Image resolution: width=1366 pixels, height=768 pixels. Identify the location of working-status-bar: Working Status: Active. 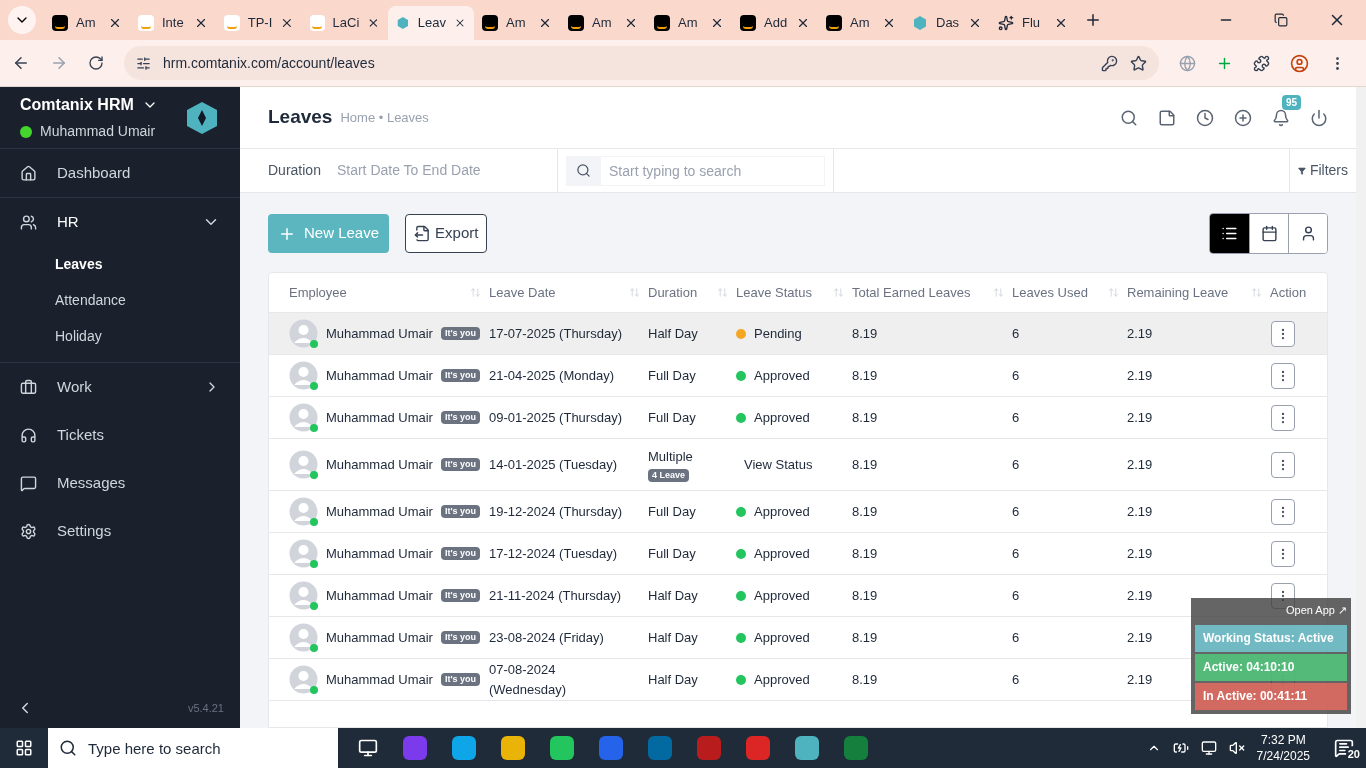
(1271, 638).